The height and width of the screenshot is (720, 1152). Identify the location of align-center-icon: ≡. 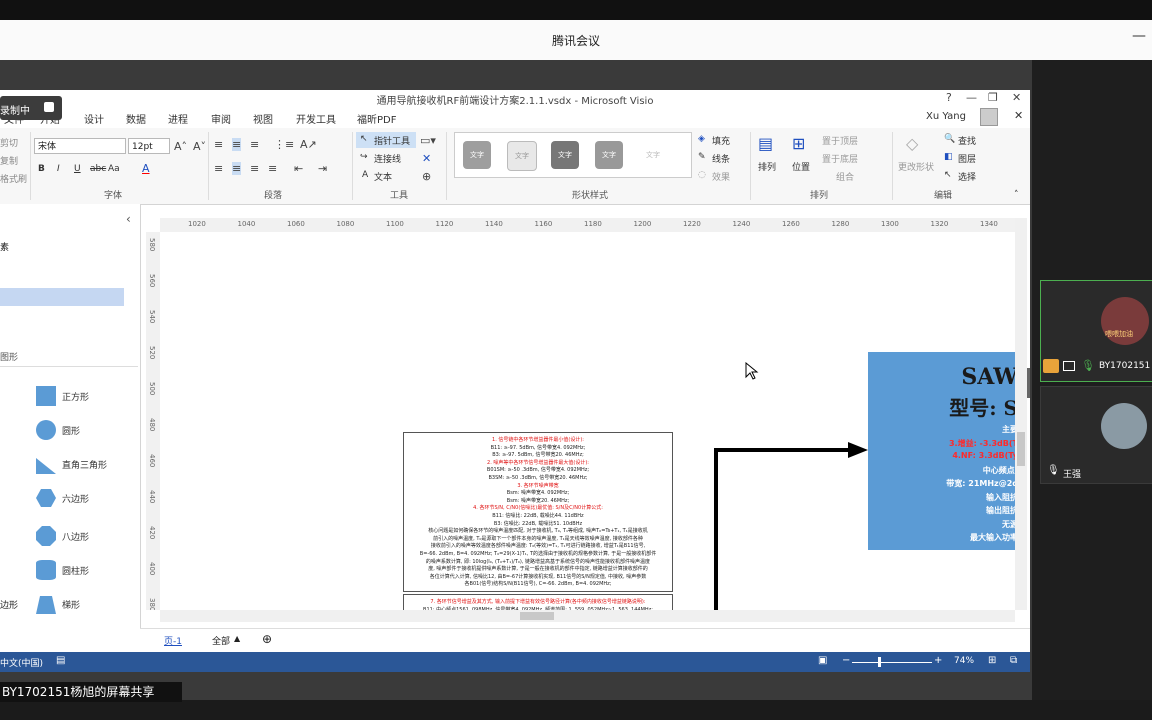
(237, 168).